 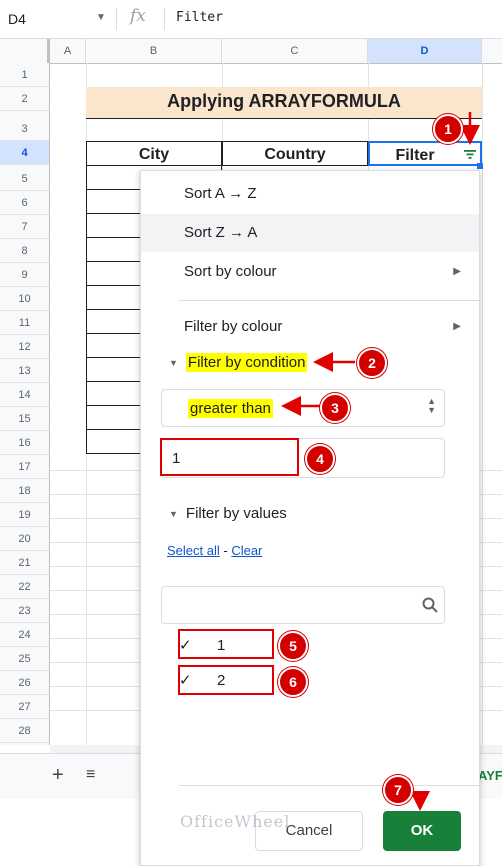 I want to click on step-badge-3: 3, so click(x=335, y=408).